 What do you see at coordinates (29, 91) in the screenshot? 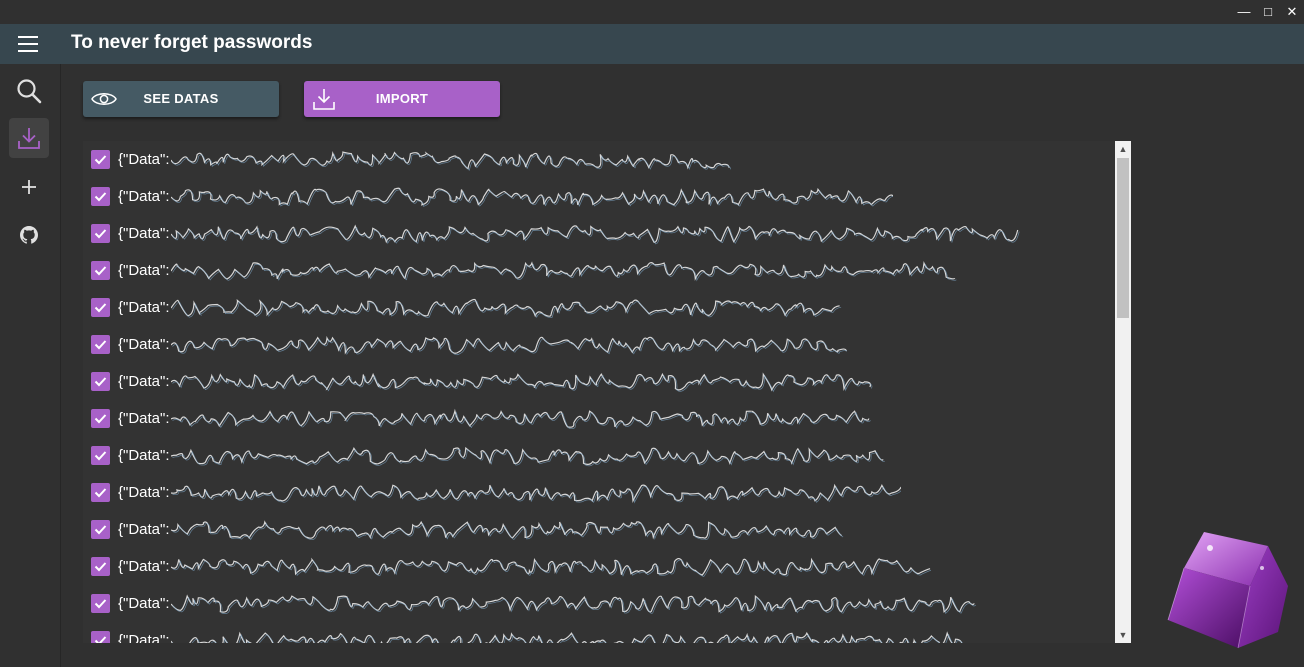
I see `search-icon` at bounding box center [29, 91].